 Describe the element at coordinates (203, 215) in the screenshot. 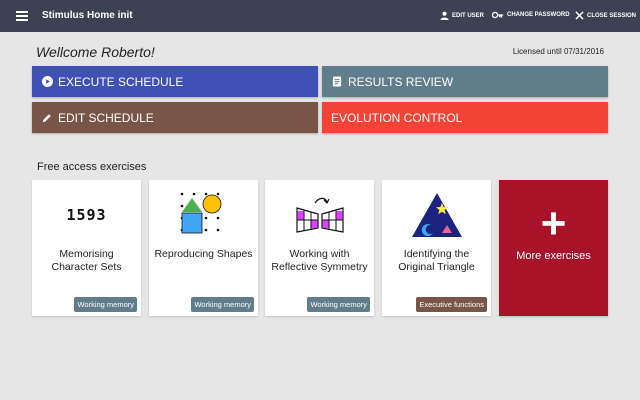

I see `shapes-grid-icon` at that location.